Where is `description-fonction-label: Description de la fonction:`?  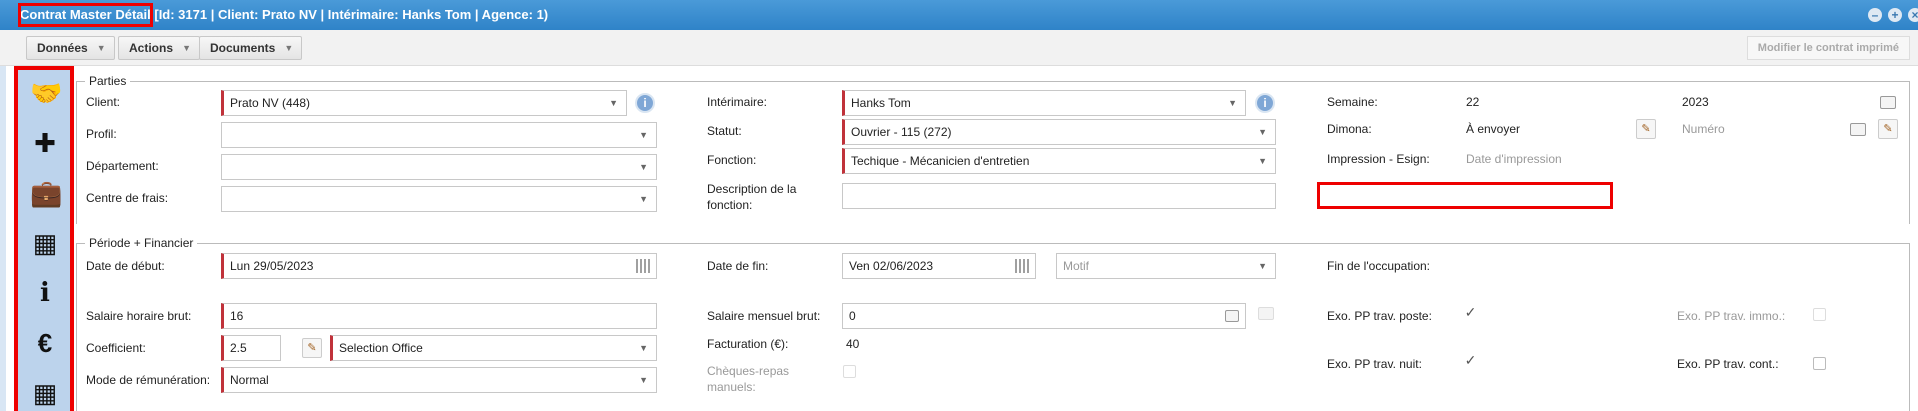 description-fonction-label: Description de la fonction: is located at coordinates (752, 197).